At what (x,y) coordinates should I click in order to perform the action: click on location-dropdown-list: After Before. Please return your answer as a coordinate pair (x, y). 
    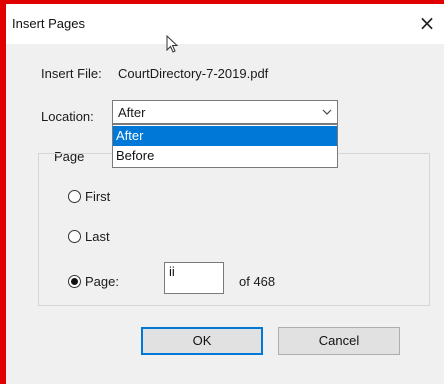
    Looking at the image, I should click on (225, 146).